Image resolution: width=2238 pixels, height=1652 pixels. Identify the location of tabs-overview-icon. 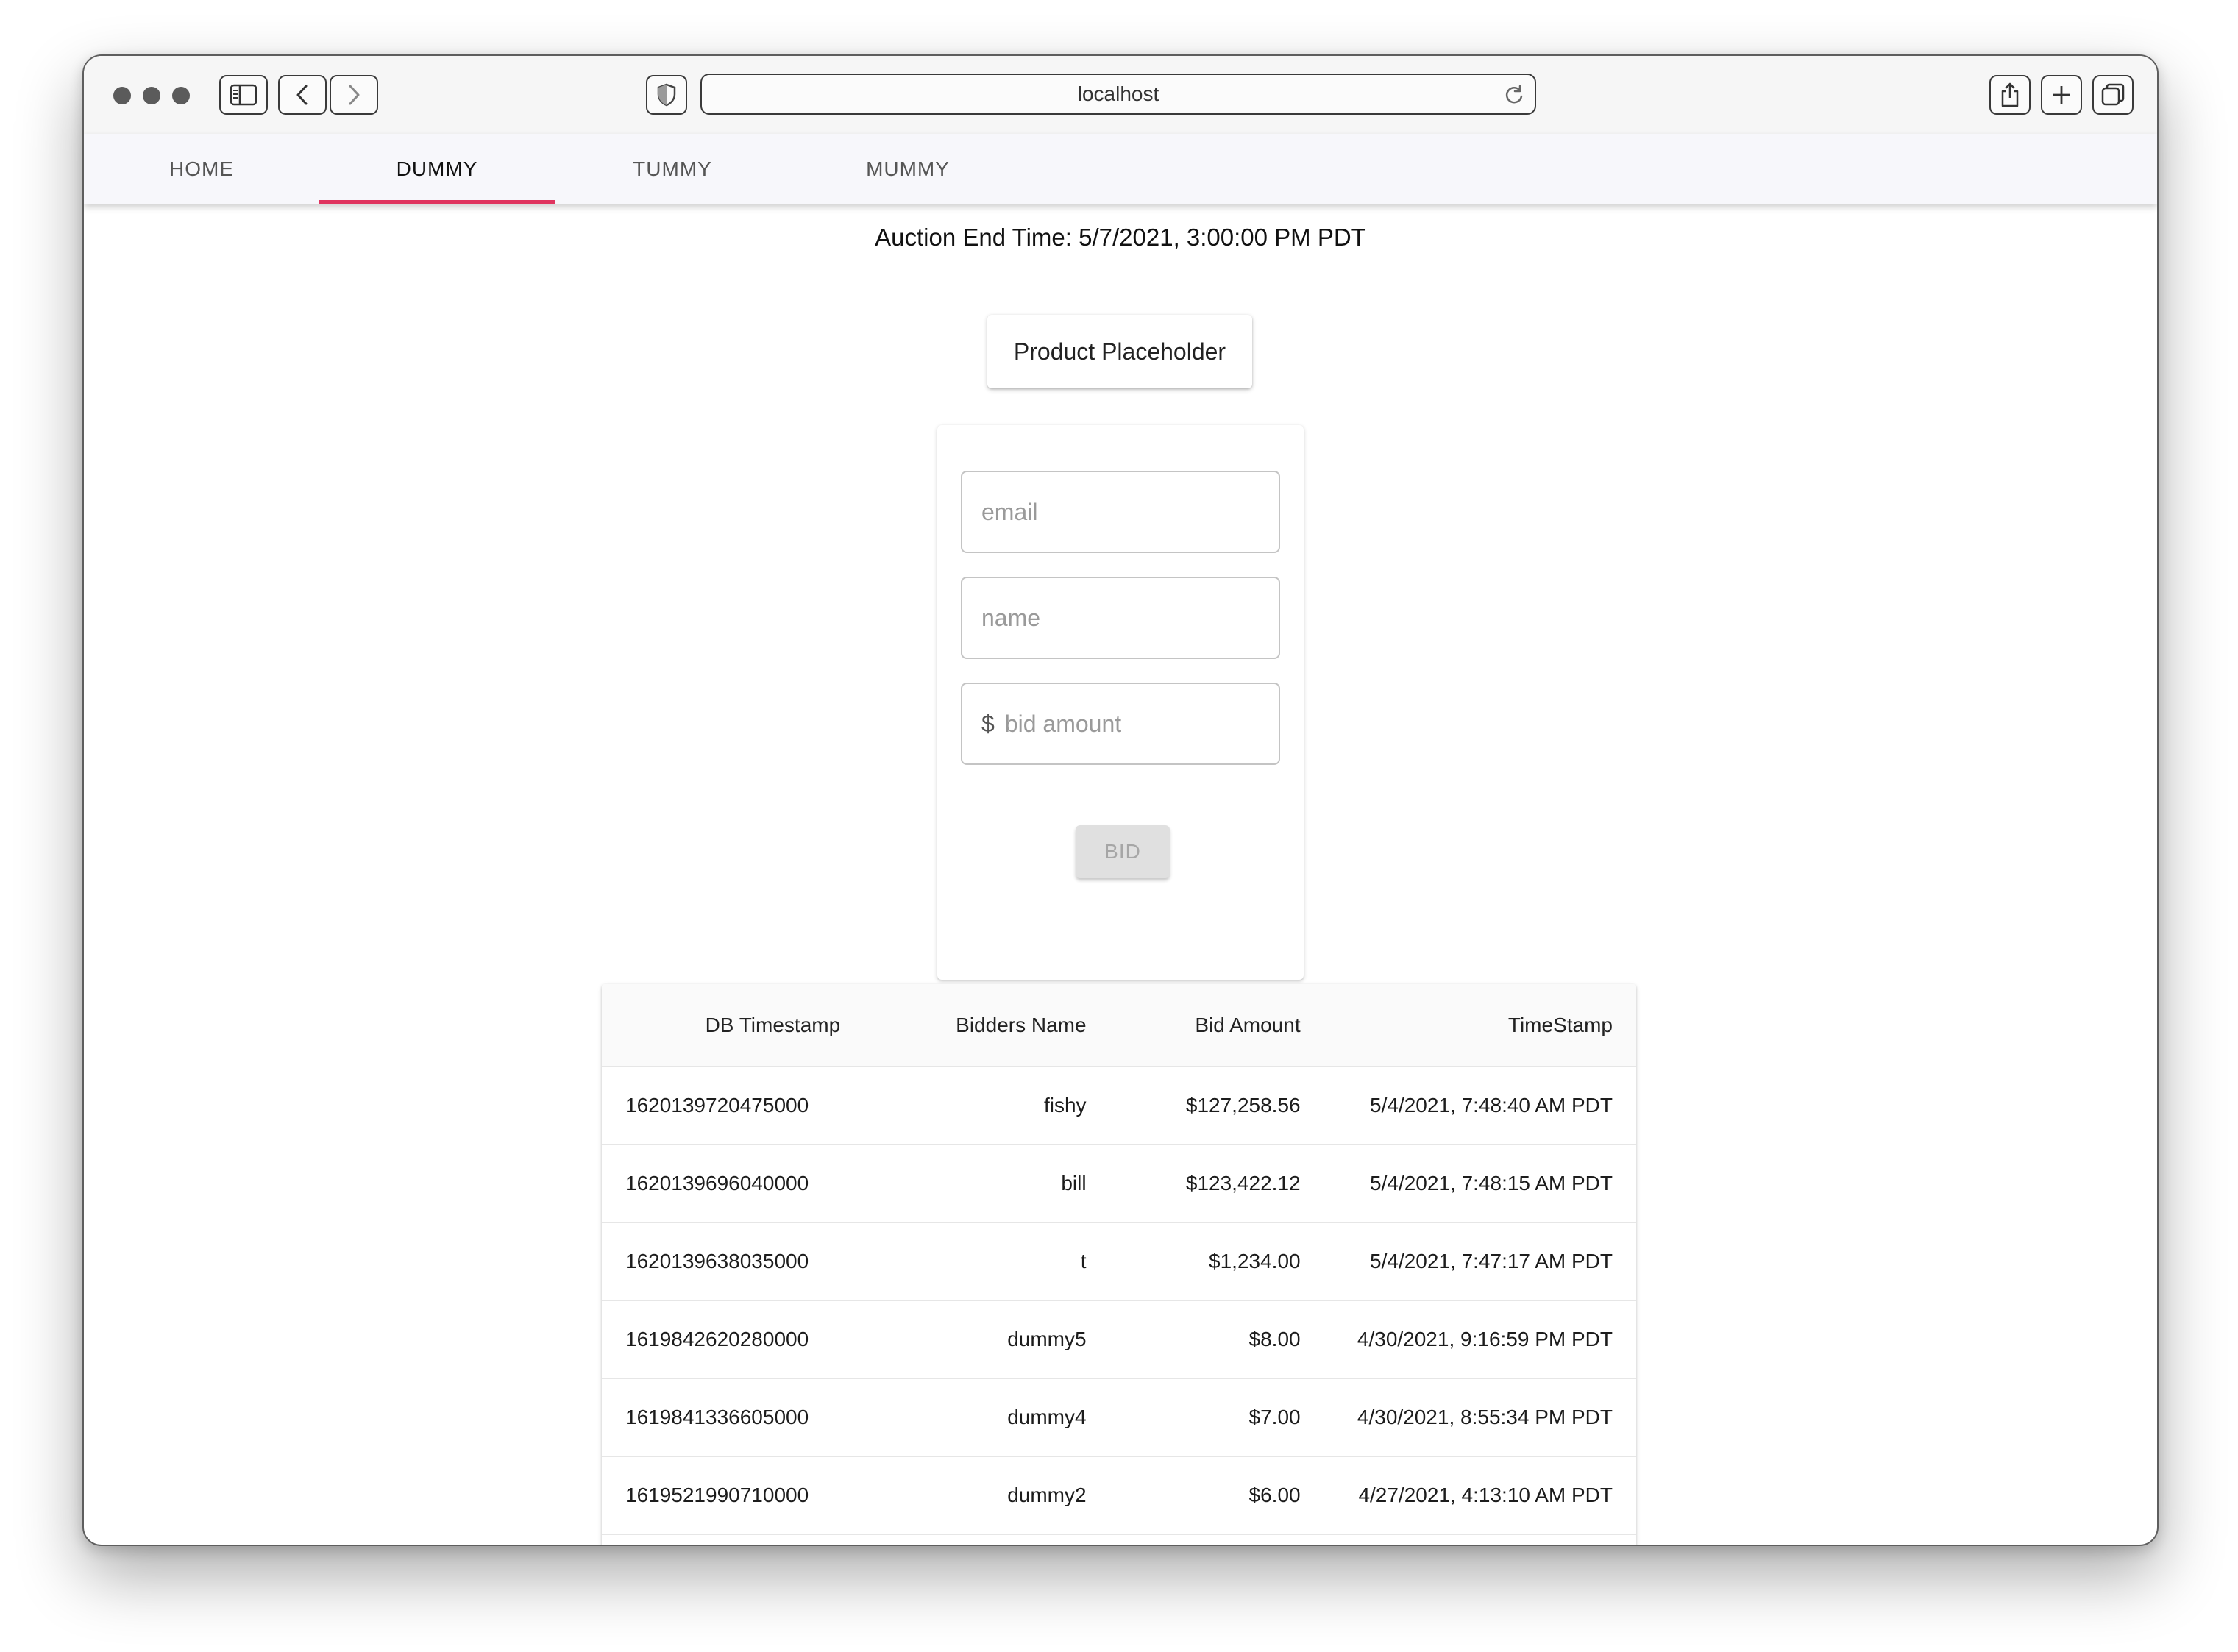
(2113, 95).